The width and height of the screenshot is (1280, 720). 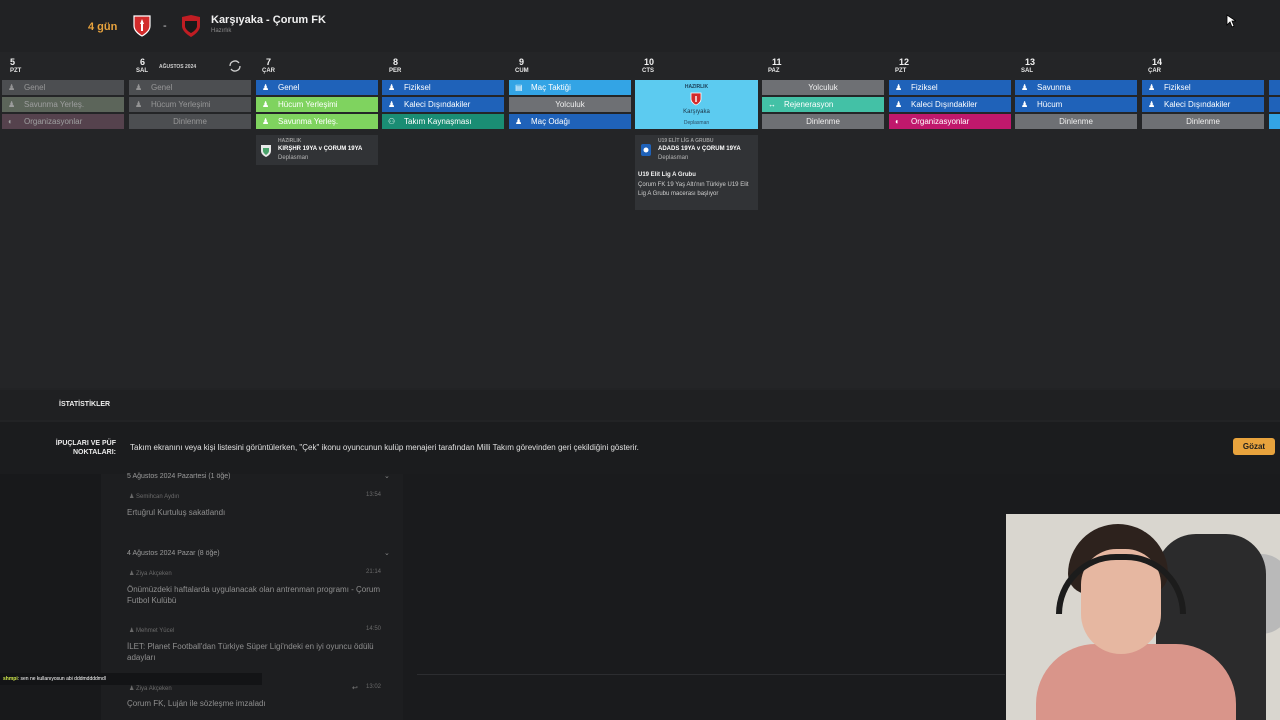 I want to click on session-match-tactics: ▤ Maç Taktiği, so click(x=570, y=87).